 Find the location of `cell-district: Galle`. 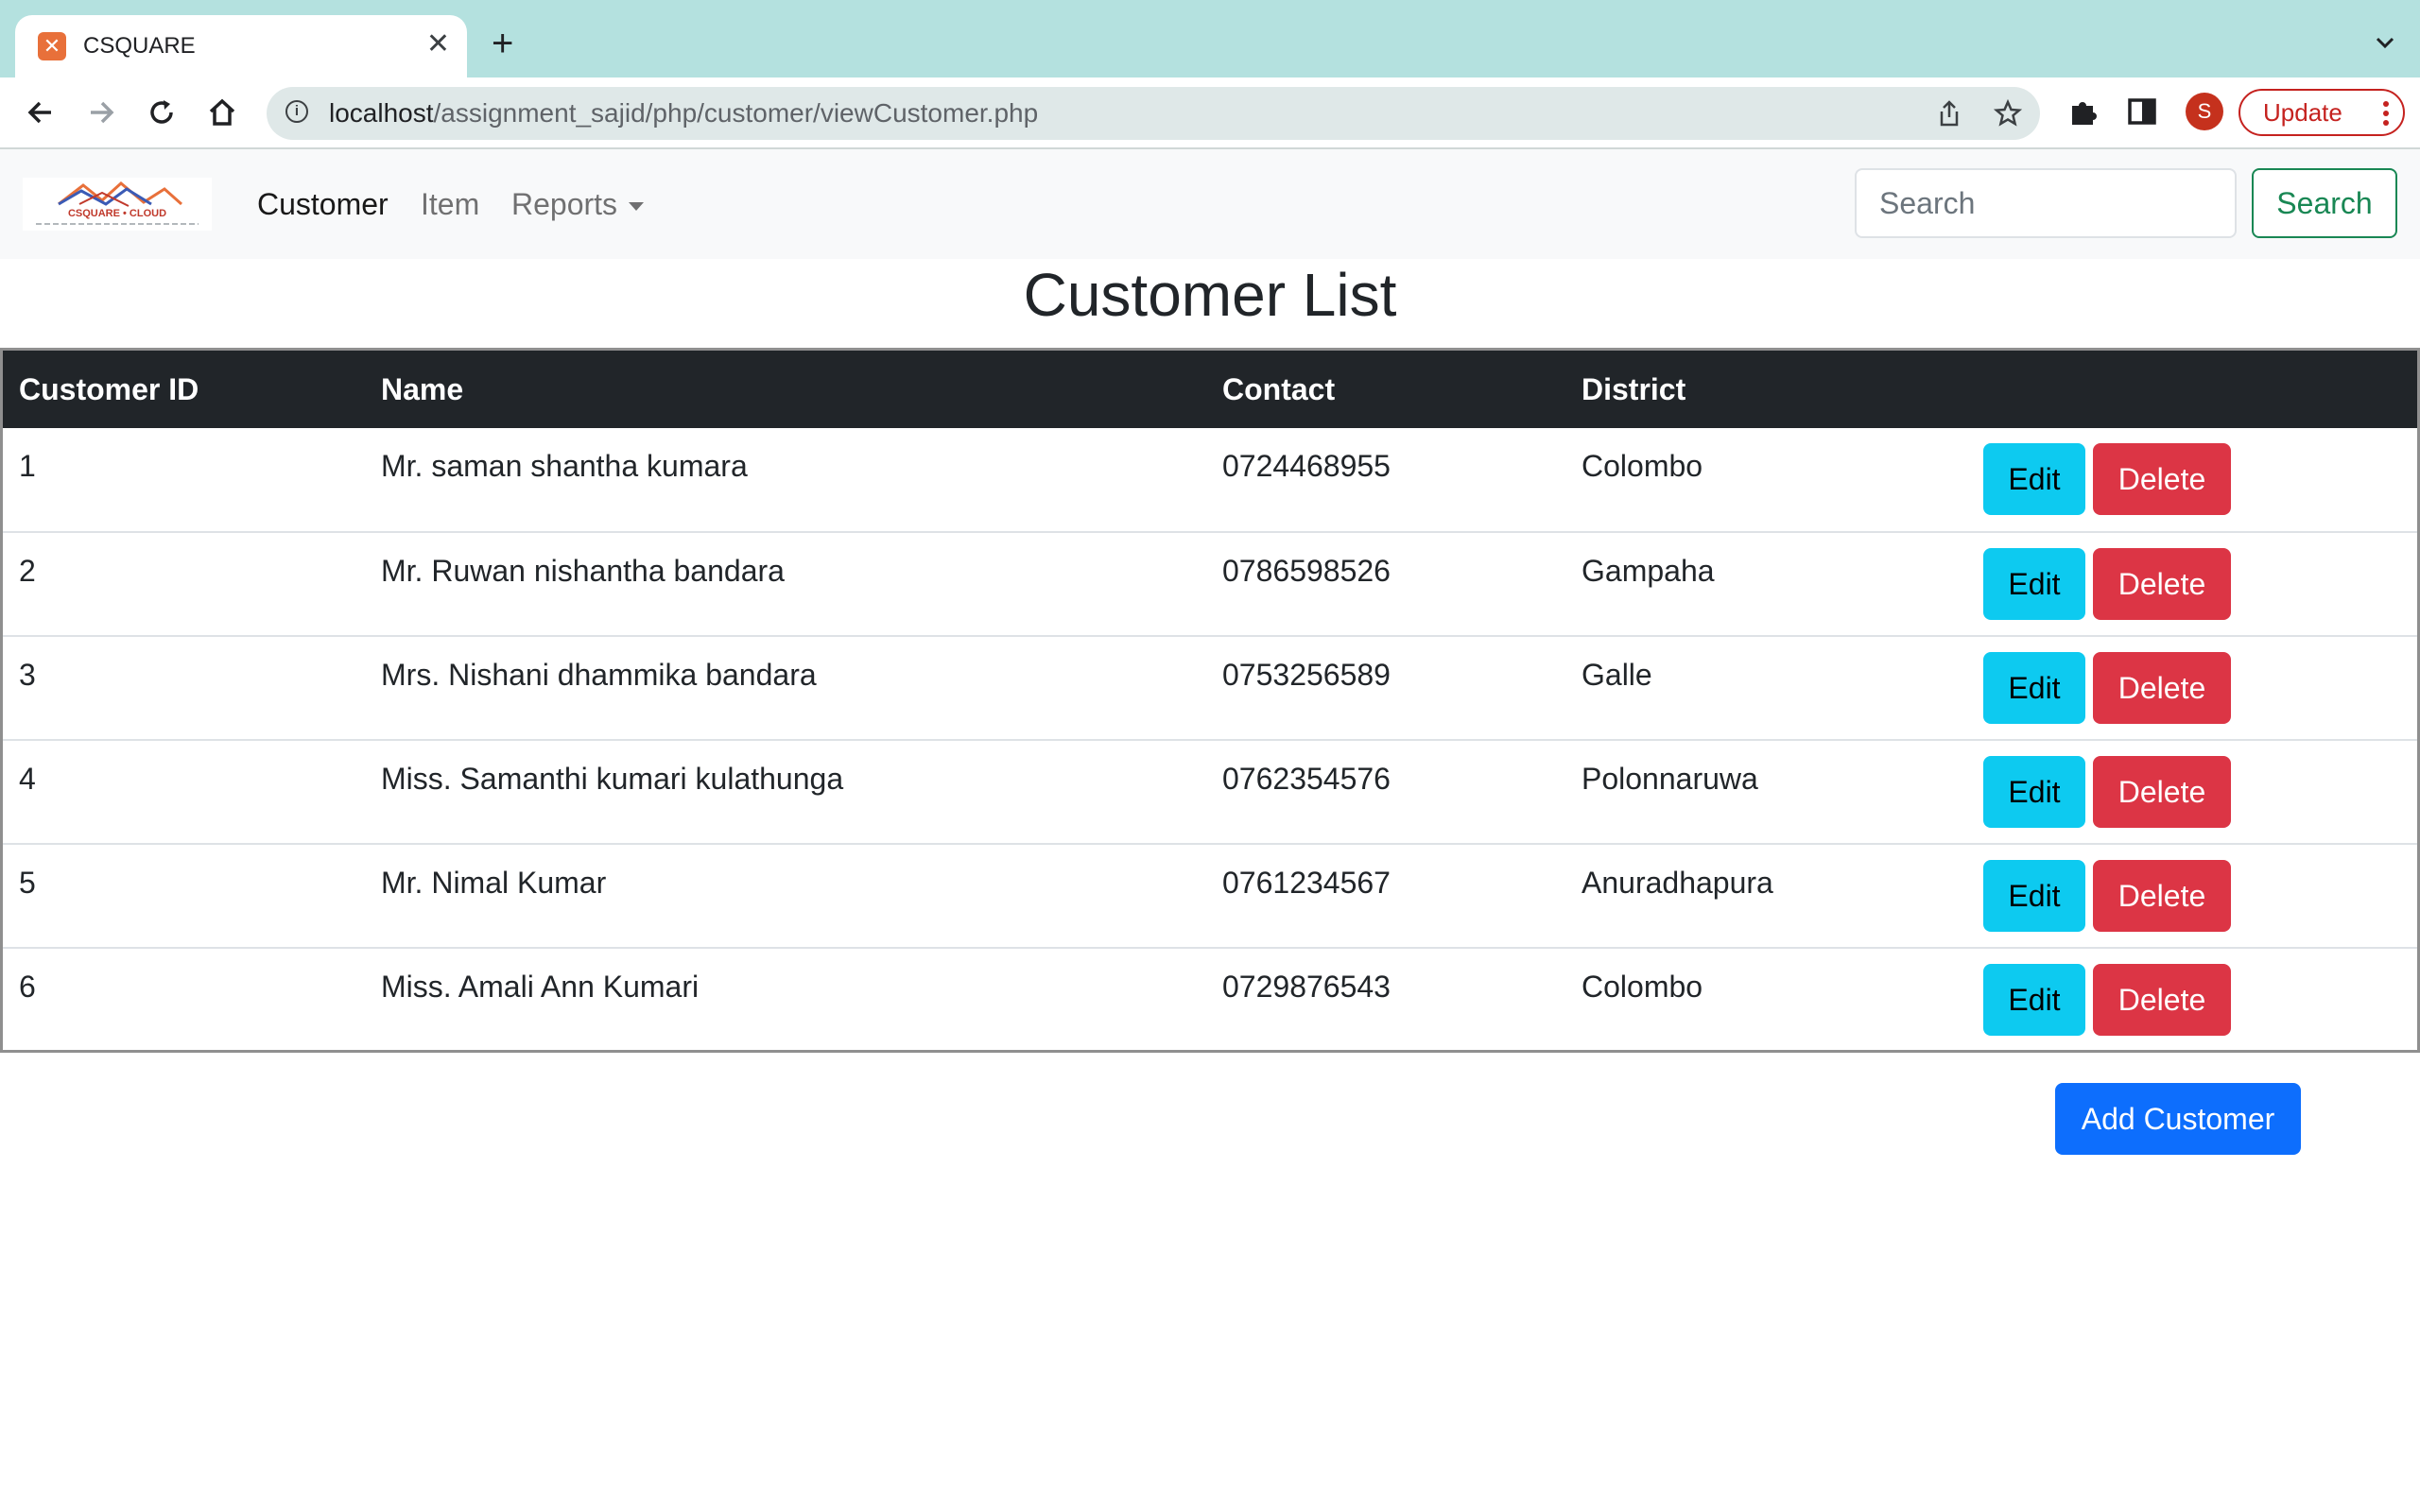

cell-district: Galle is located at coordinates (1617, 675).